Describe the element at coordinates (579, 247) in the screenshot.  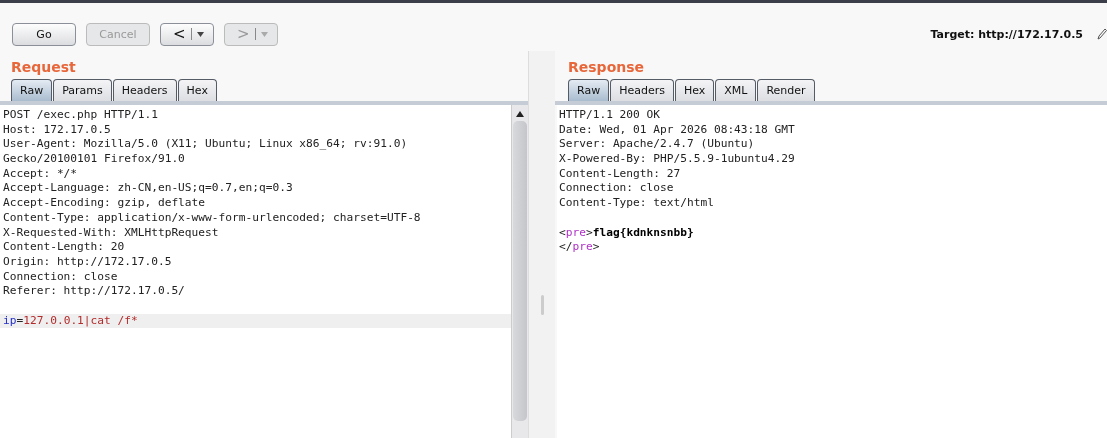
I see `code-line: </pre>` at that location.